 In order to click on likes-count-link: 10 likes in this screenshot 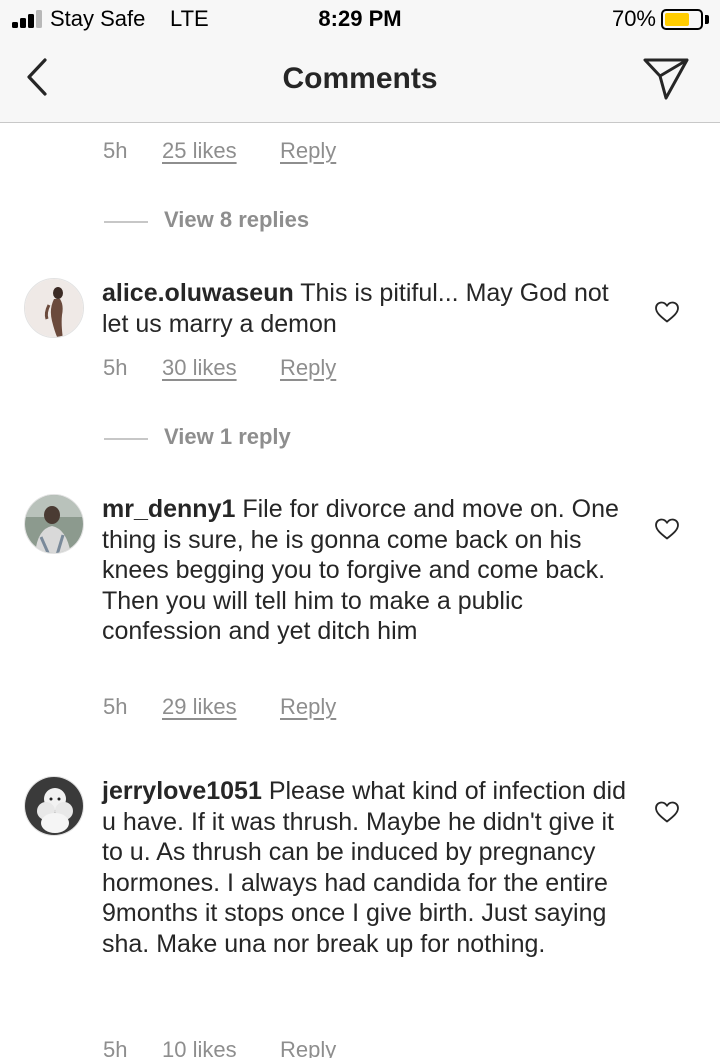, I will do `click(199, 1047)`.